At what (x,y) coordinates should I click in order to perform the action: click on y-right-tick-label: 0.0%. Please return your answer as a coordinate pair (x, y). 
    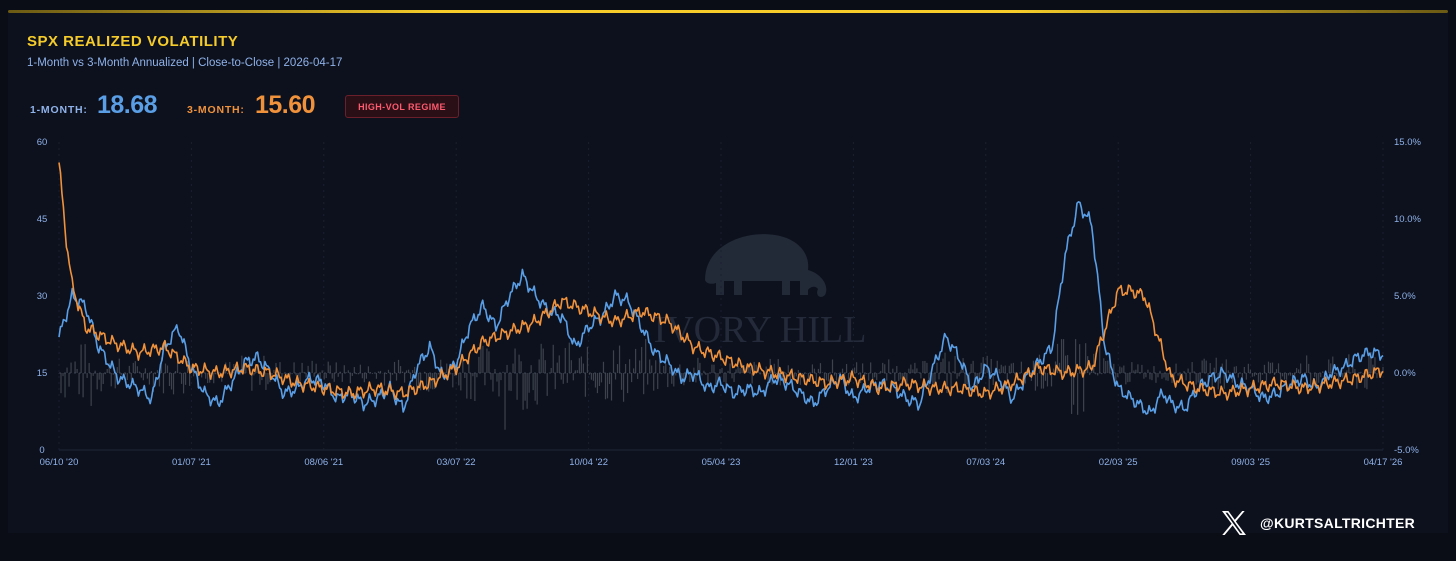
    Looking at the image, I should click on (1405, 373).